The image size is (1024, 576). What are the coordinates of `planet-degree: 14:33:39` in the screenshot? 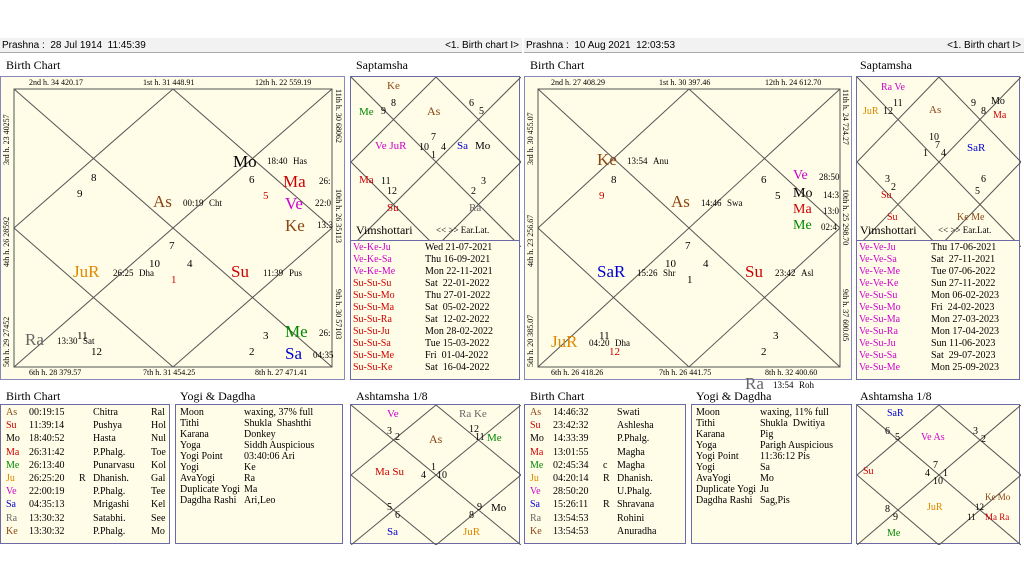 It's located at (571, 439).